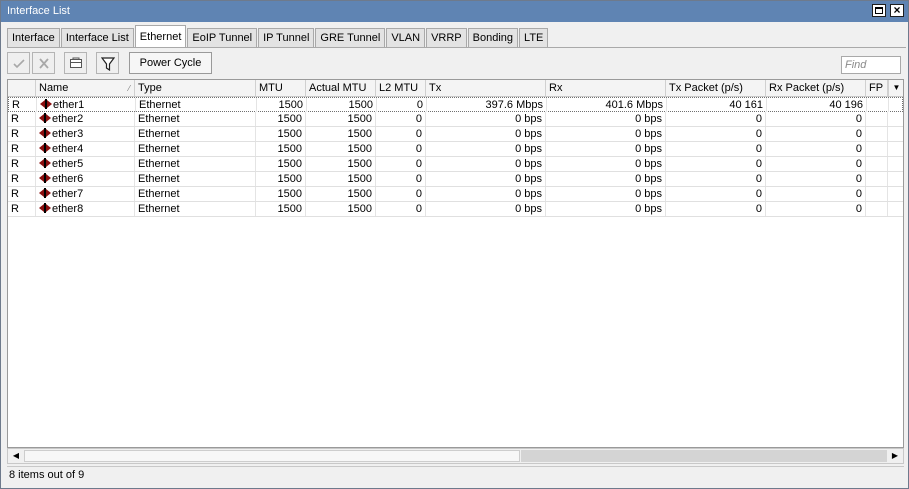 This screenshot has width=909, height=489. What do you see at coordinates (272, 456) in the screenshot?
I see `scroll-thumb` at bounding box center [272, 456].